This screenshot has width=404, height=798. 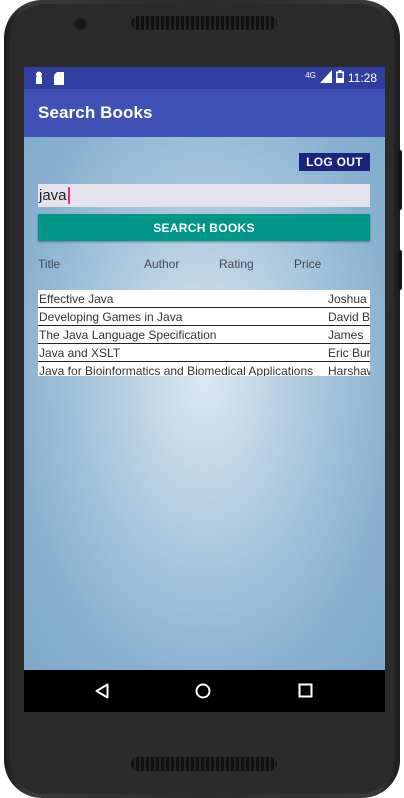 What do you see at coordinates (204, 764) in the screenshot?
I see `bottom-speaker` at bounding box center [204, 764].